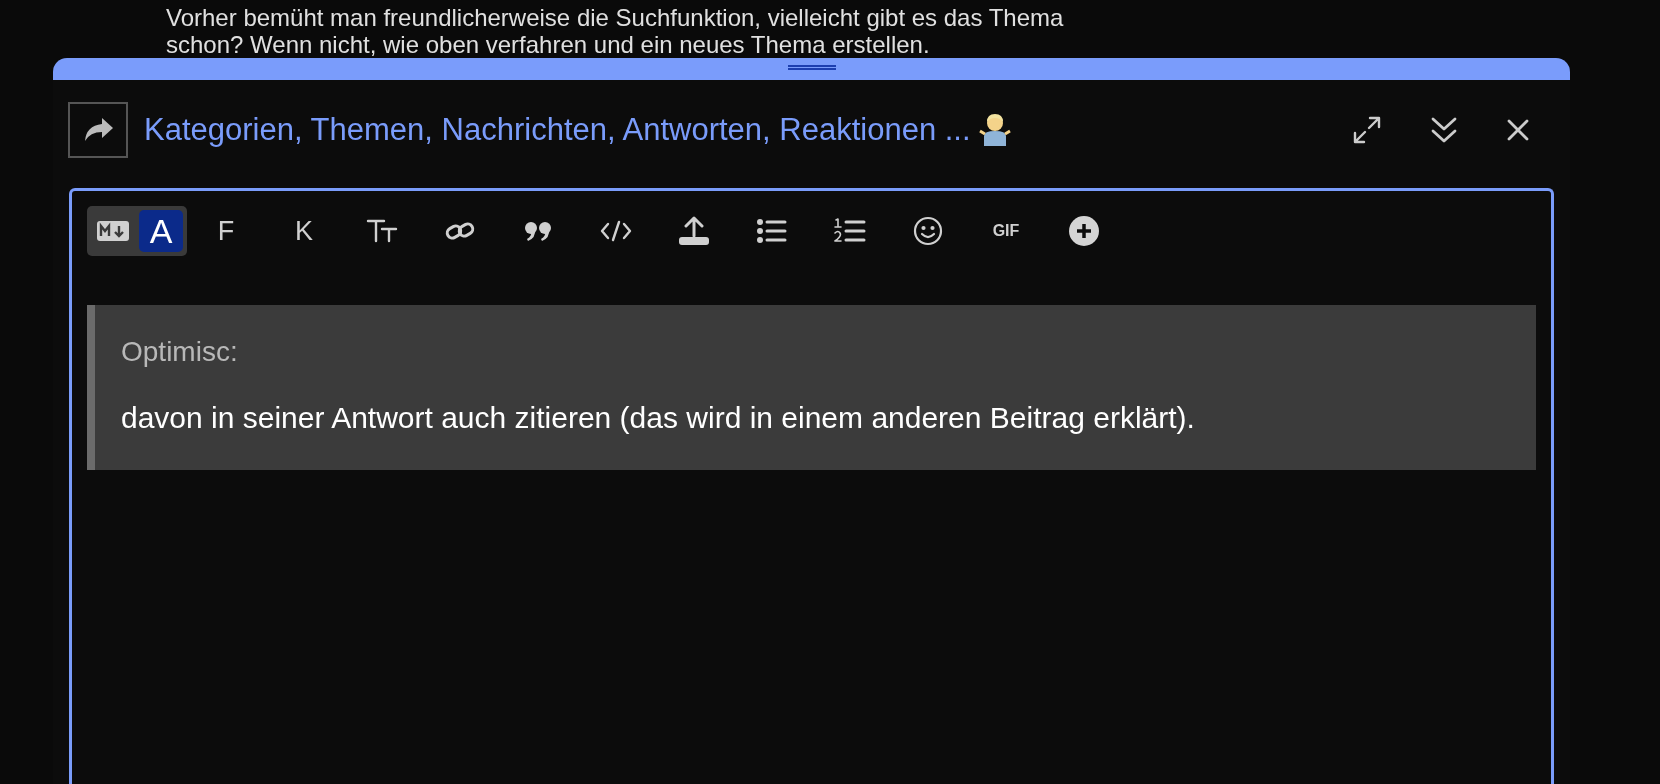 This screenshot has width=1660, height=784. I want to click on quote-author: Optimisc:, so click(179, 352).